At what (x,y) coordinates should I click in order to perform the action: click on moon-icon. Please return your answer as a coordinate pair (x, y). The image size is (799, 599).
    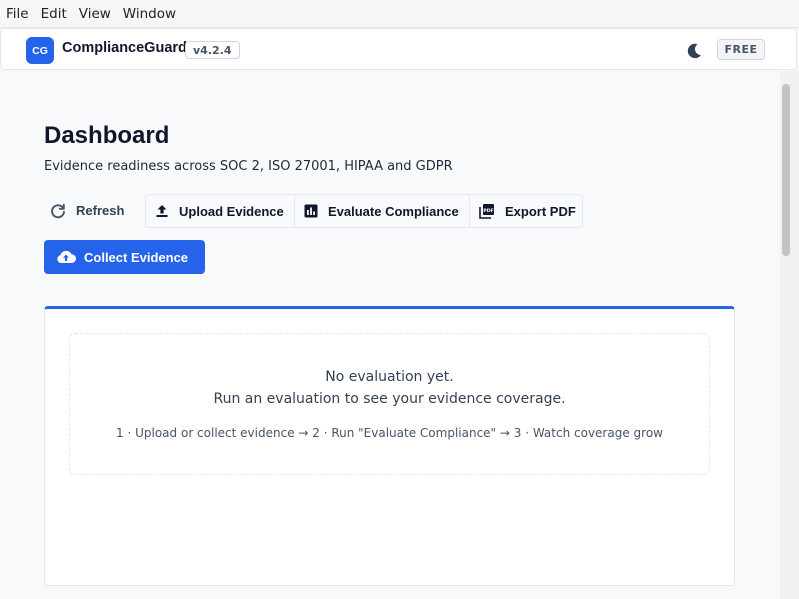
    Looking at the image, I should click on (694, 51).